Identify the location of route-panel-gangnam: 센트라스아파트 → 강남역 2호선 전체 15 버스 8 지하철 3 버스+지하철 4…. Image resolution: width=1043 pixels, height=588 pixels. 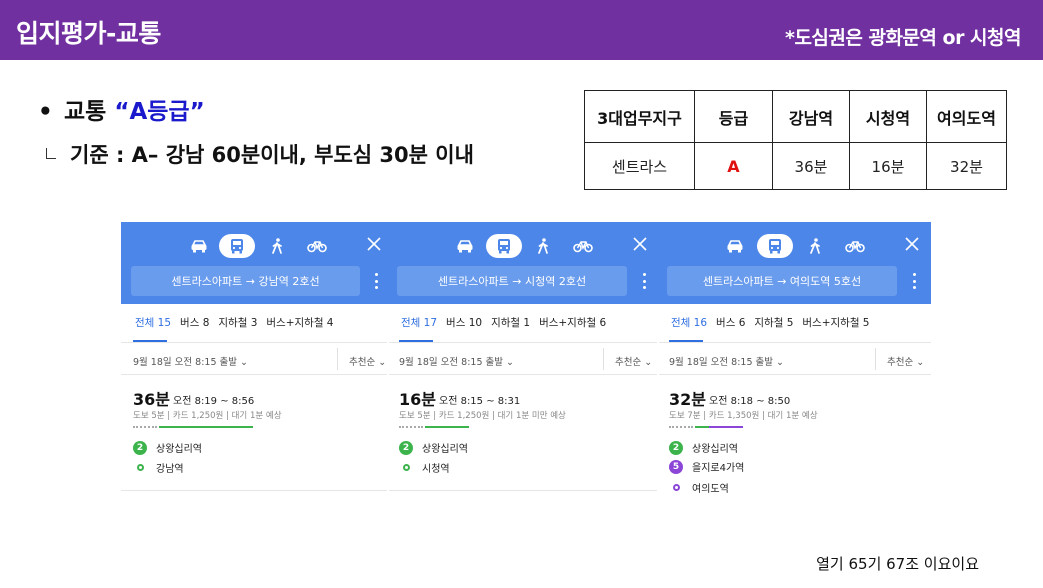
(254, 364).